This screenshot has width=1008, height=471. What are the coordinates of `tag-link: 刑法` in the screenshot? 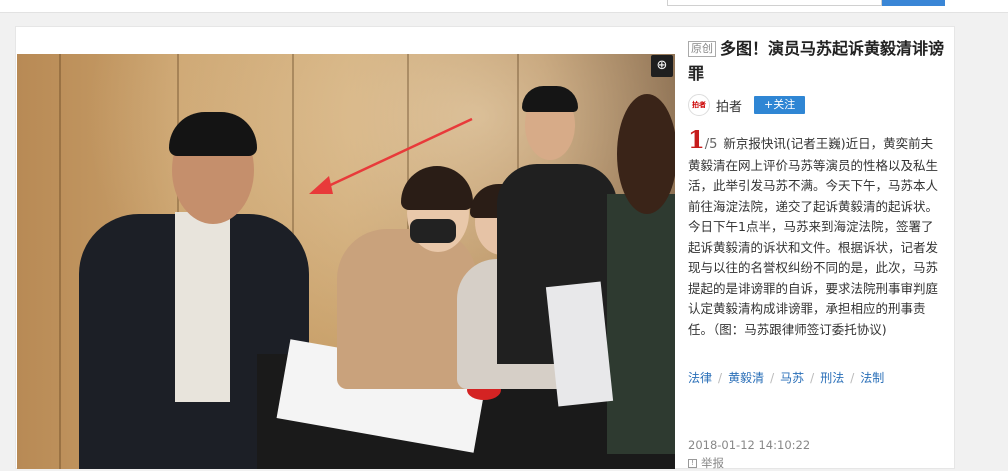 It's located at (832, 378).